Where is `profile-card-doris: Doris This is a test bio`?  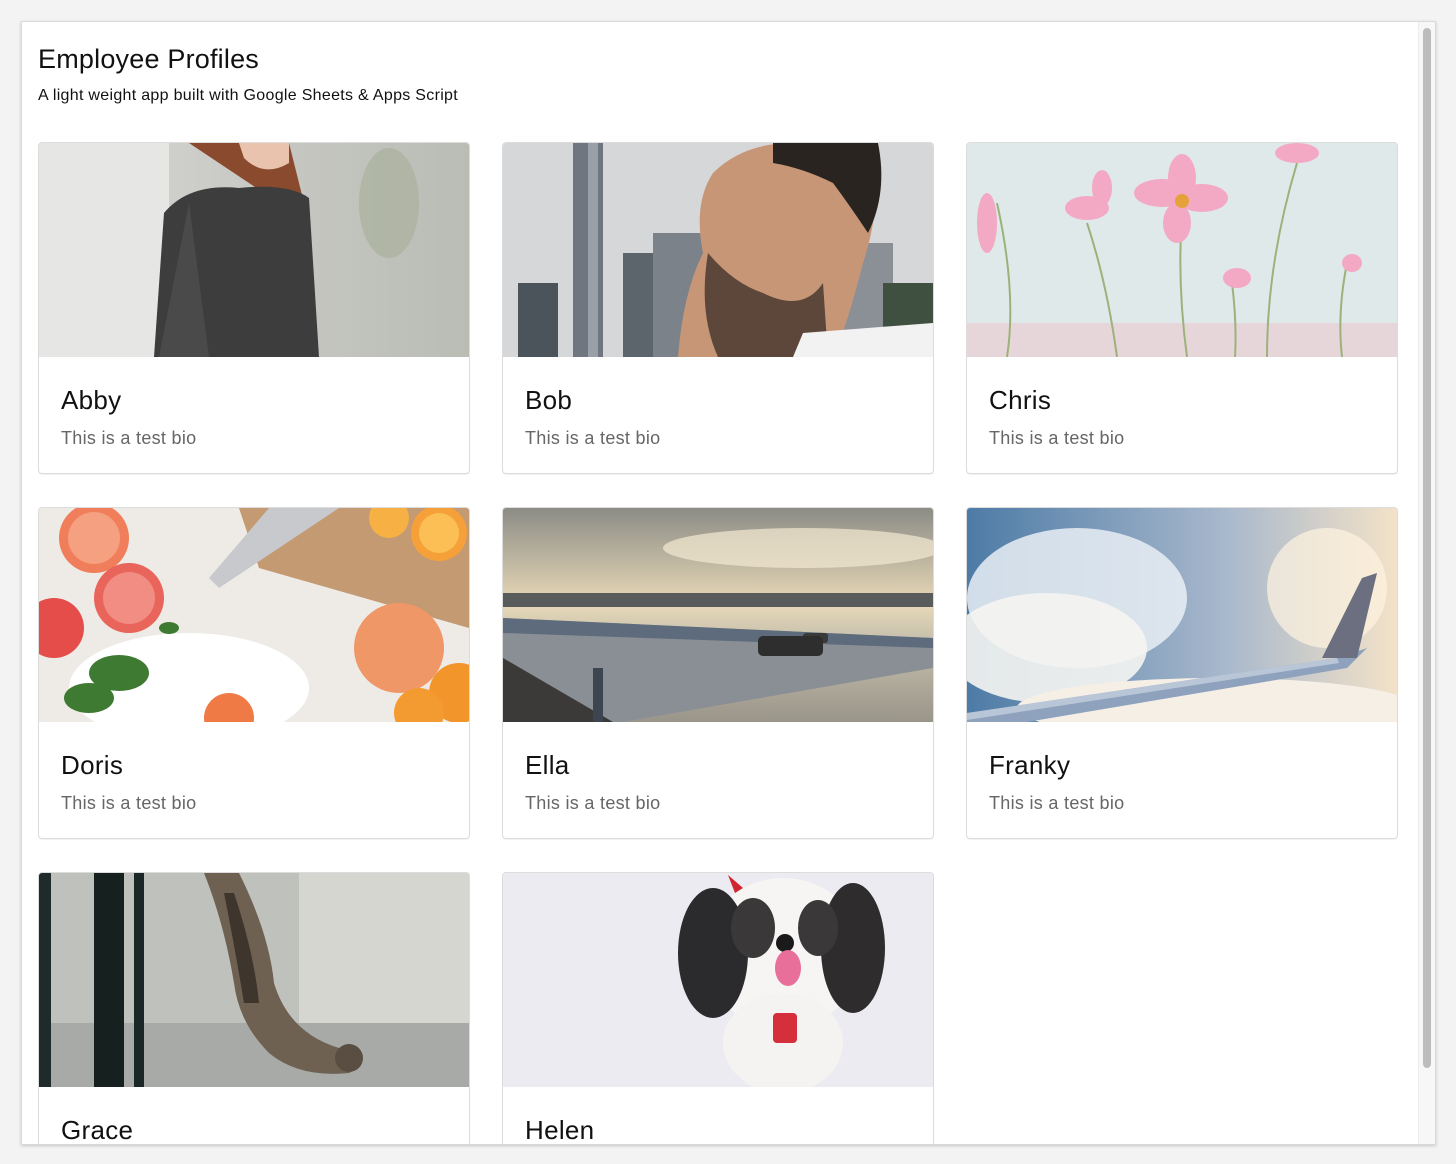
profile-card-doris: Doris This is a test bio is located at coordinates (254, 673).